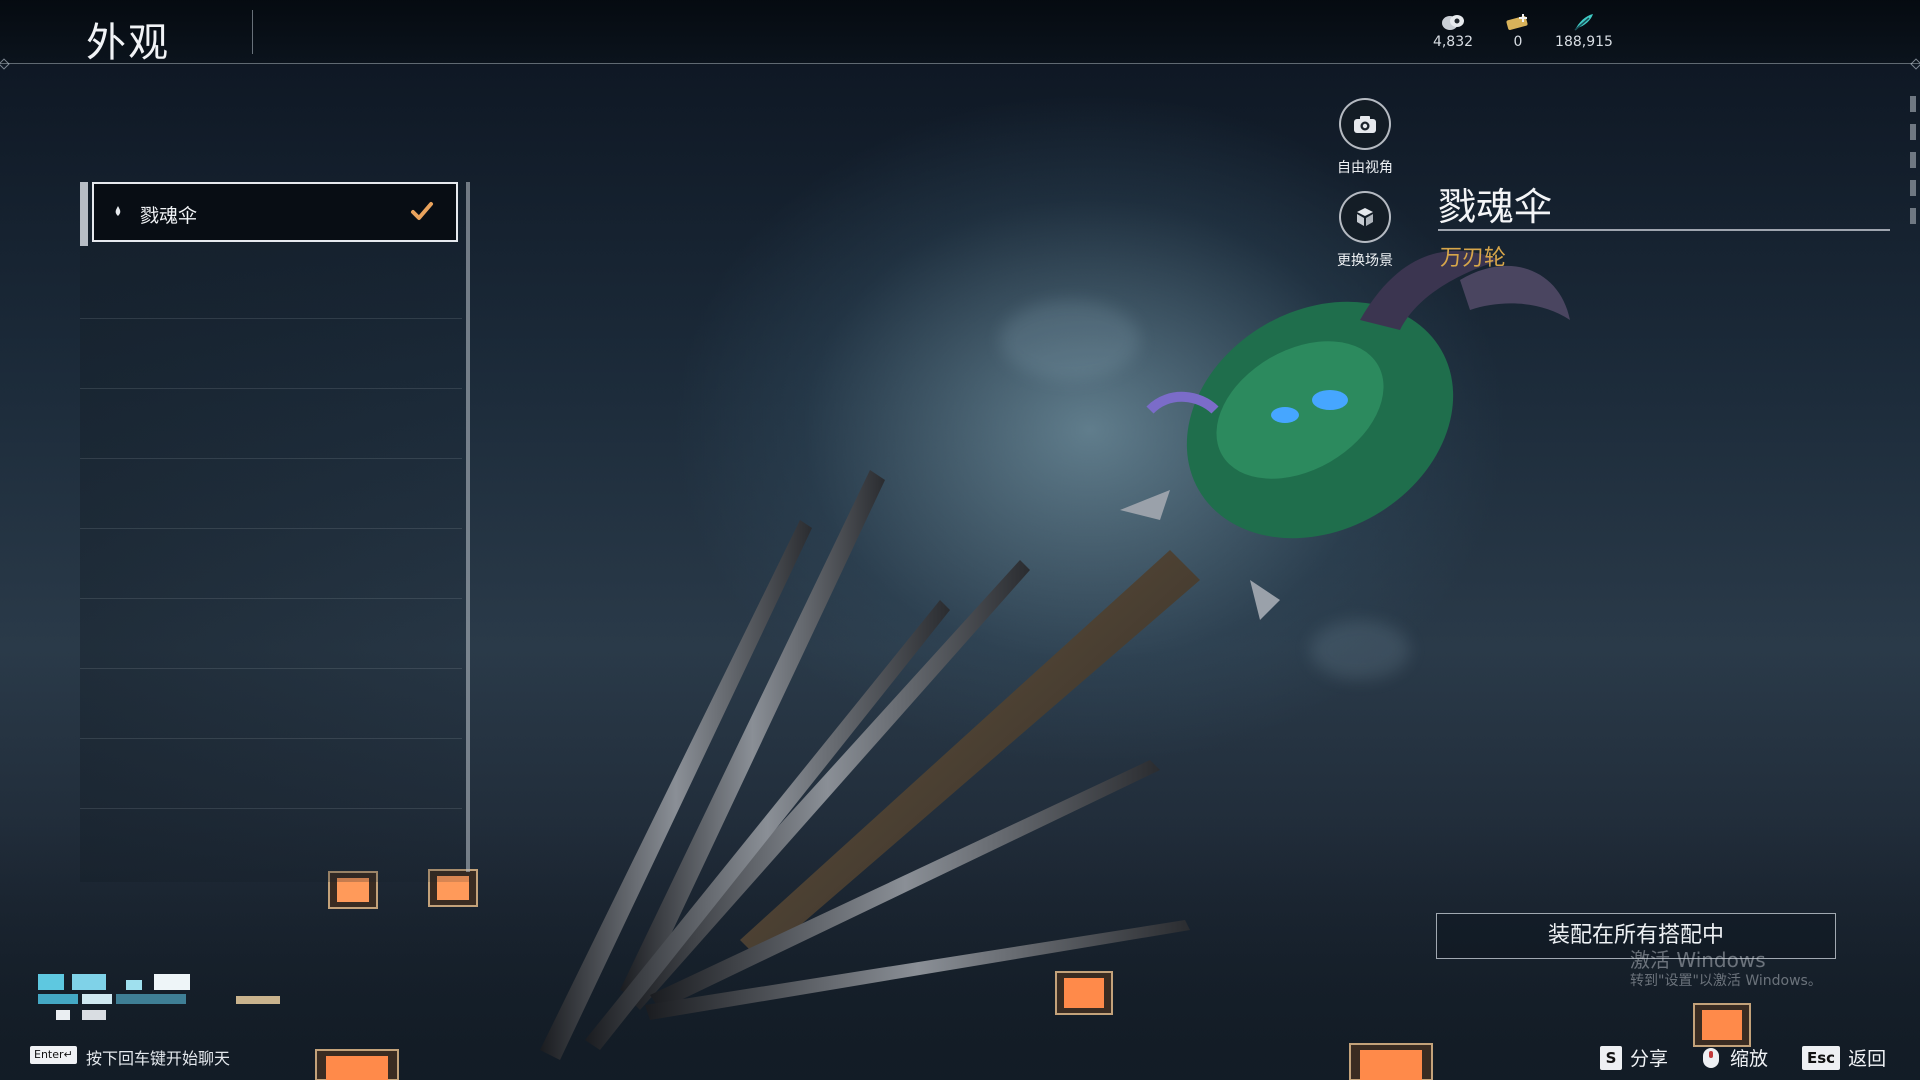  I want to click on share-hint: S 分享, so click(1634, 1057).